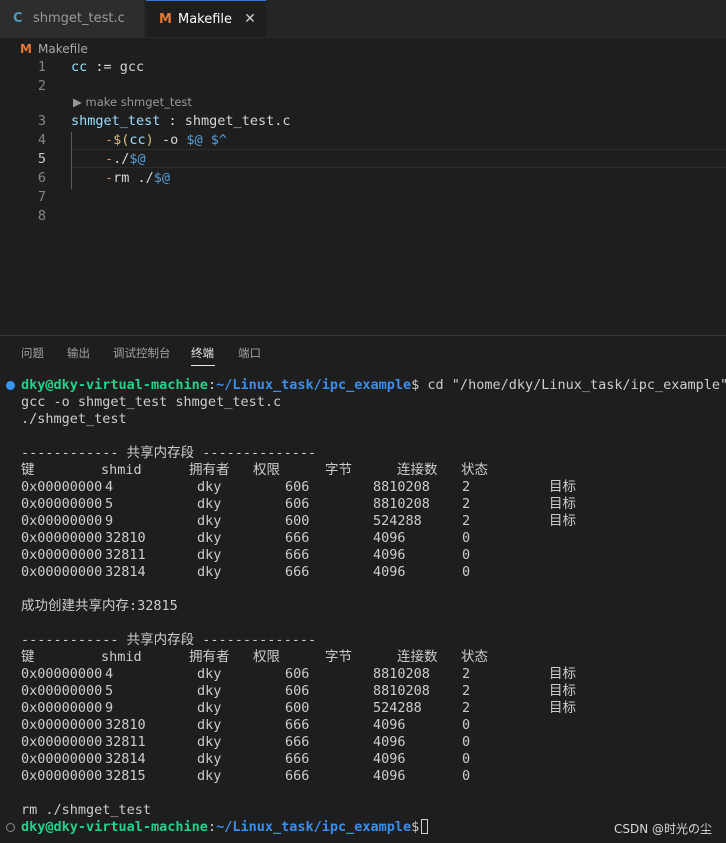 This screenshot has width=726, height=843. What do you see at coordinates (363, 353) in the screenshot?
I see `panel-tab-bar: 问题 输出 调试控制台 终端 端口` at bounding box center [363, 353].